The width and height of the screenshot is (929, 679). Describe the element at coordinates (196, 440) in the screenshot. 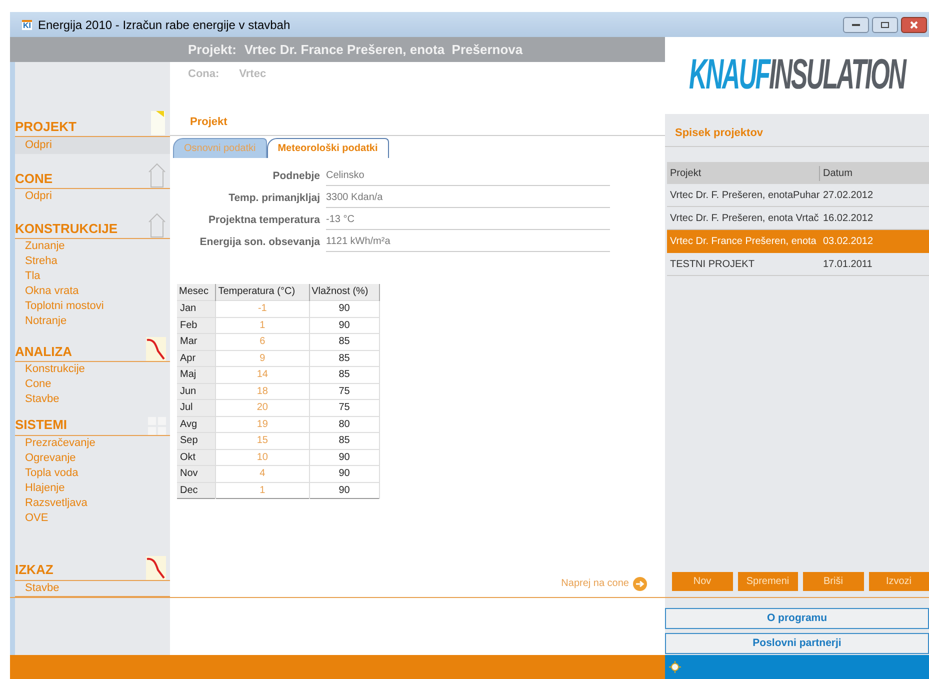

I see `table-cell: Sep` at that location.